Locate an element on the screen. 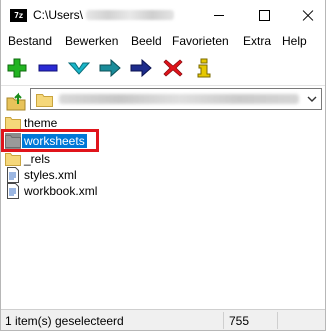 The width and height of the screenshot is (326, 331). menu-favorieten: Favorieten is located at coordinates (200, 41).